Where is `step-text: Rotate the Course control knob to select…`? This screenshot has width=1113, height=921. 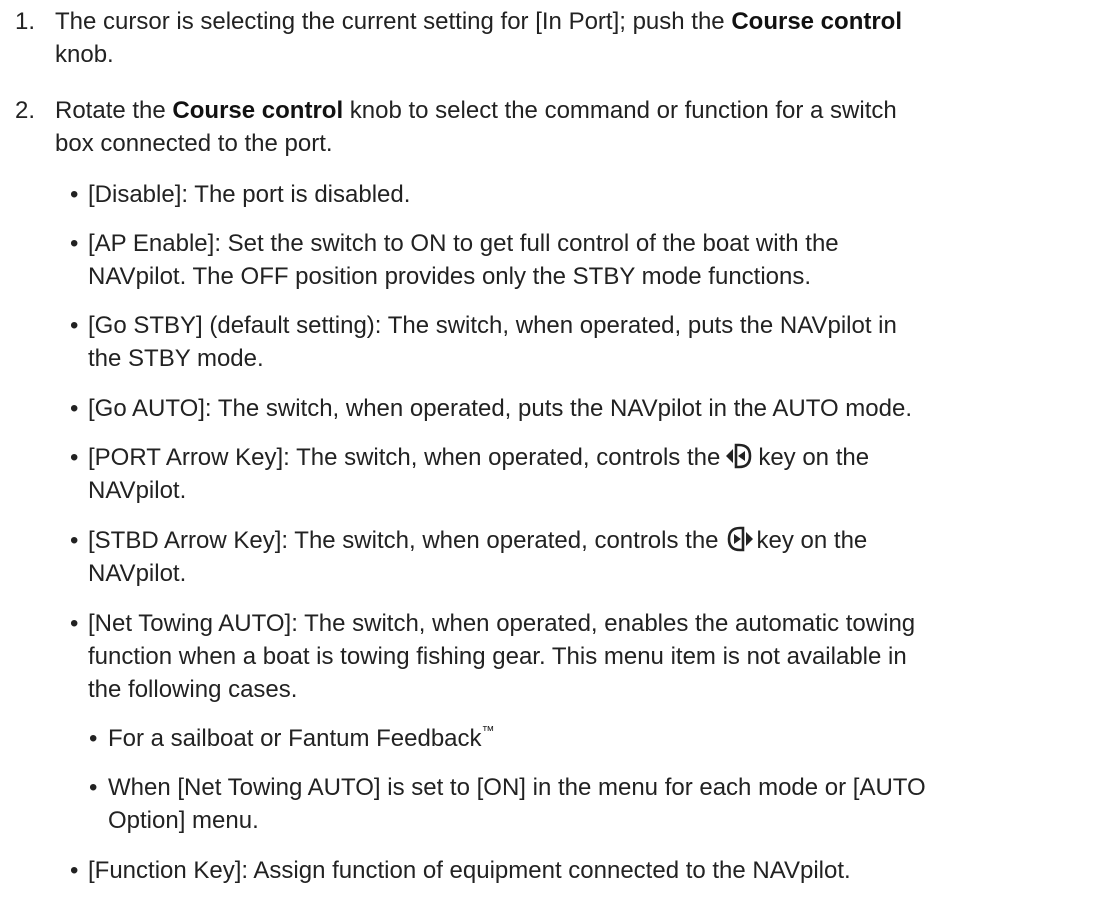 step-text: Rotate the Course control knob to select… is located at coordinates (580, 127).